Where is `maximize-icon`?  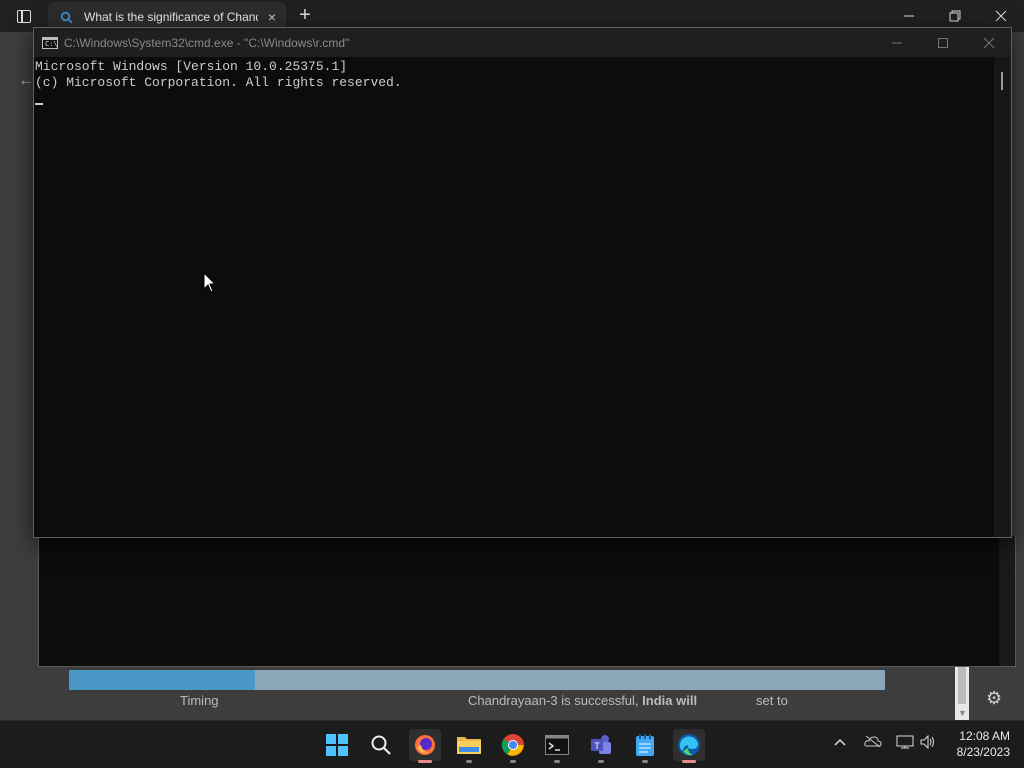
maximize-icon is located at coordinates (943, 42).